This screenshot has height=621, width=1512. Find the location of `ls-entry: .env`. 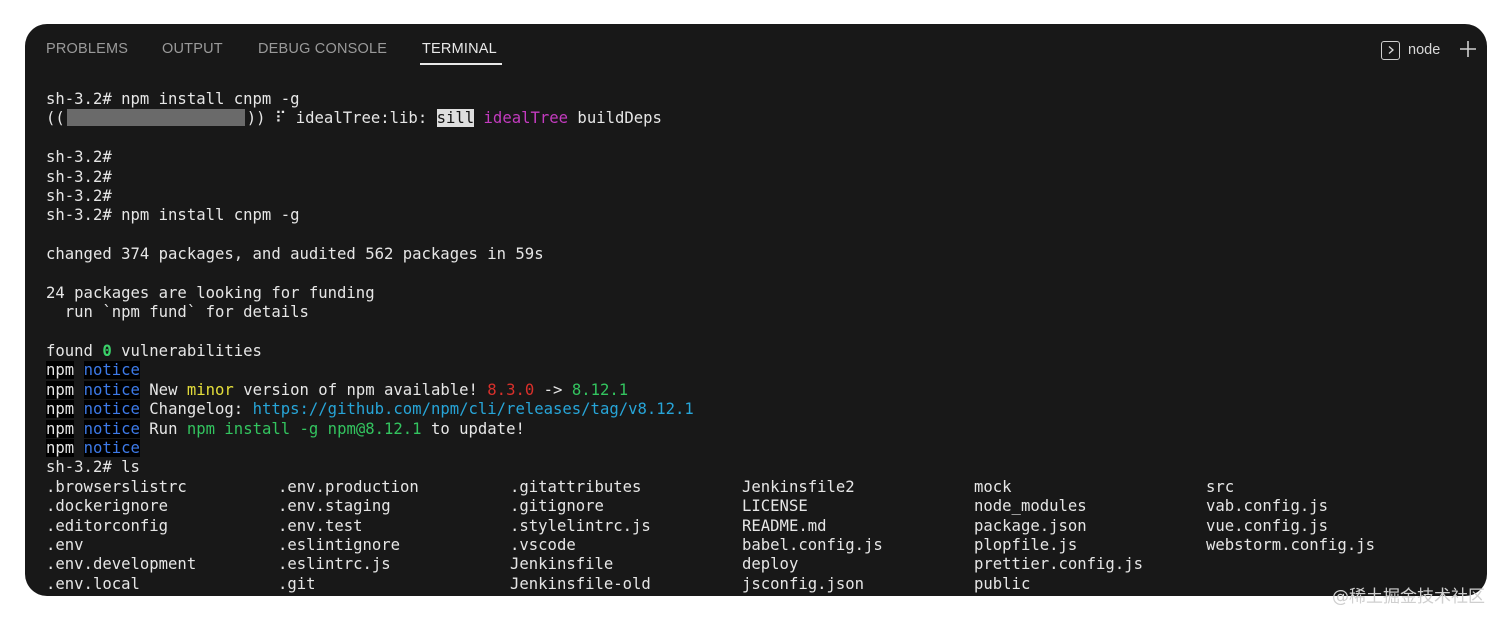

ls-entry: .env is located at coordinates (65, 545).